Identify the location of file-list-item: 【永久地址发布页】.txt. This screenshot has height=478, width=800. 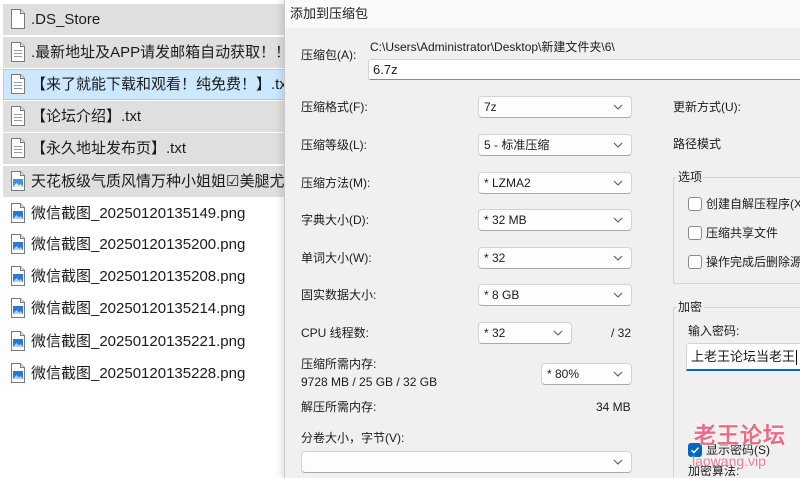
(144, 148).